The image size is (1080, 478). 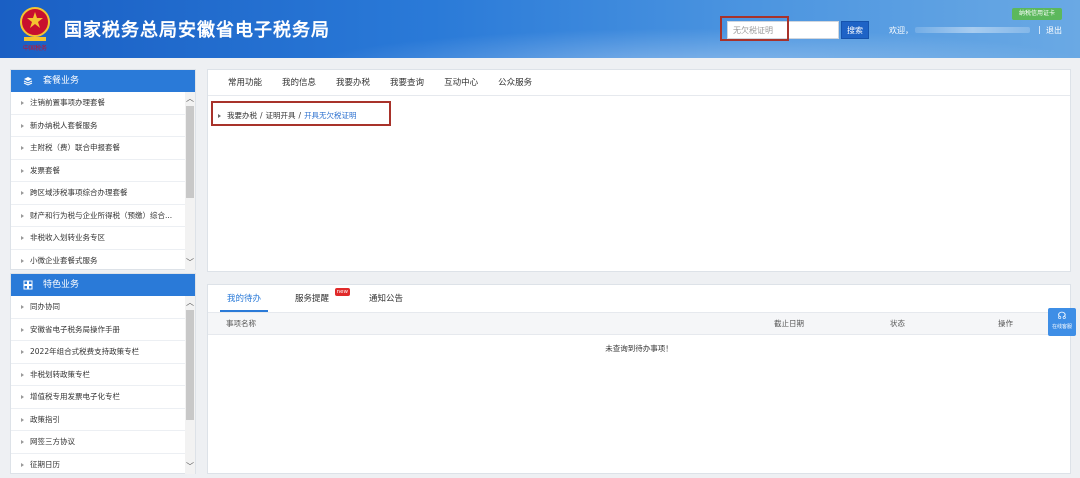 What do you see at coordinates (35, 48) in the screenshot?
I see `emblem-caption: 中国税务` at bounding box center [35, 48].